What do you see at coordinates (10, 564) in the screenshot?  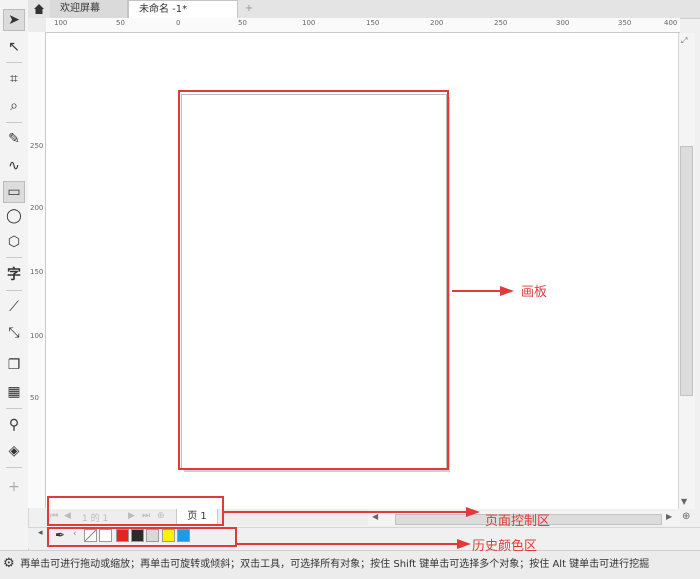 I see `settings-gear-icon: ⚙` at bounding box center [10, 564].